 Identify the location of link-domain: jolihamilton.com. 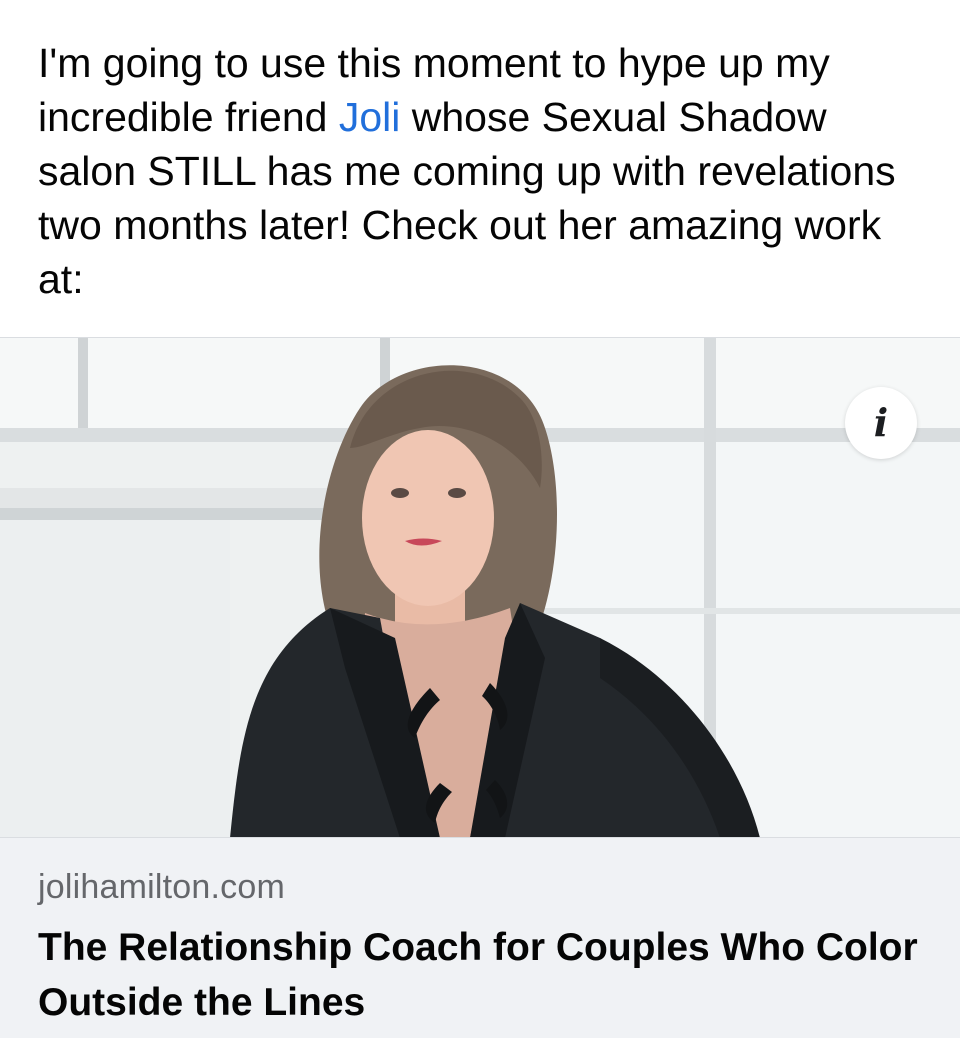
(161, 887).